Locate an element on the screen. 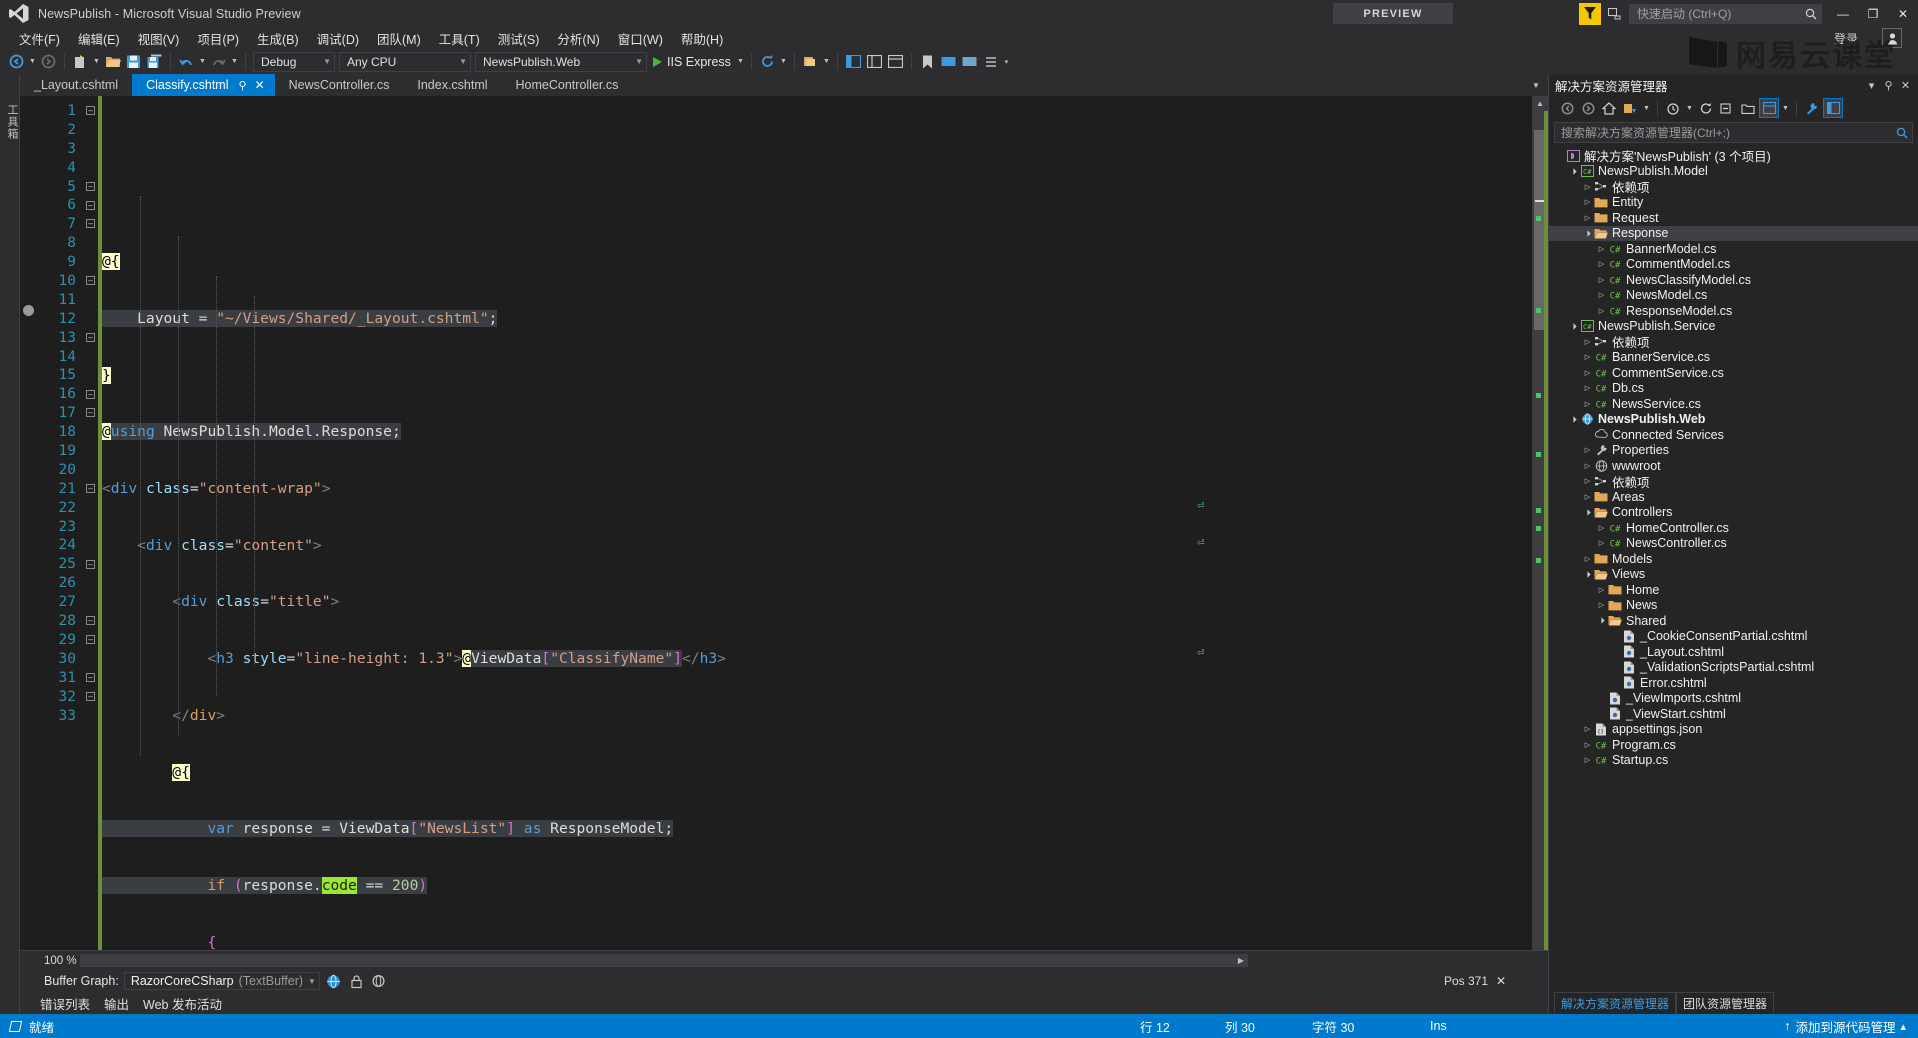 The image size is (1918, 1038). account-icon is located at coordinates (1892, 38).